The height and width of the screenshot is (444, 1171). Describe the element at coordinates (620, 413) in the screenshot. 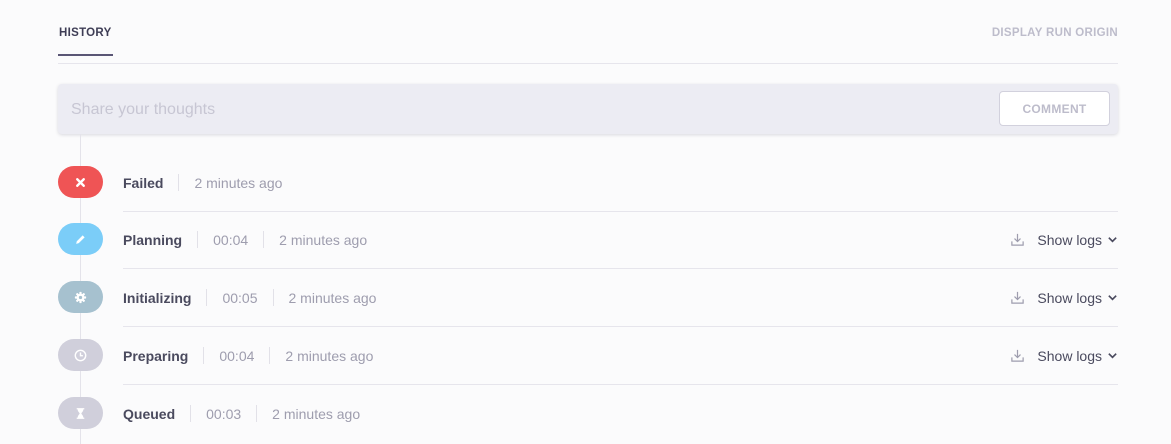

I see `history-row-content: Queued 00:03 2 minutes ago` at that location.